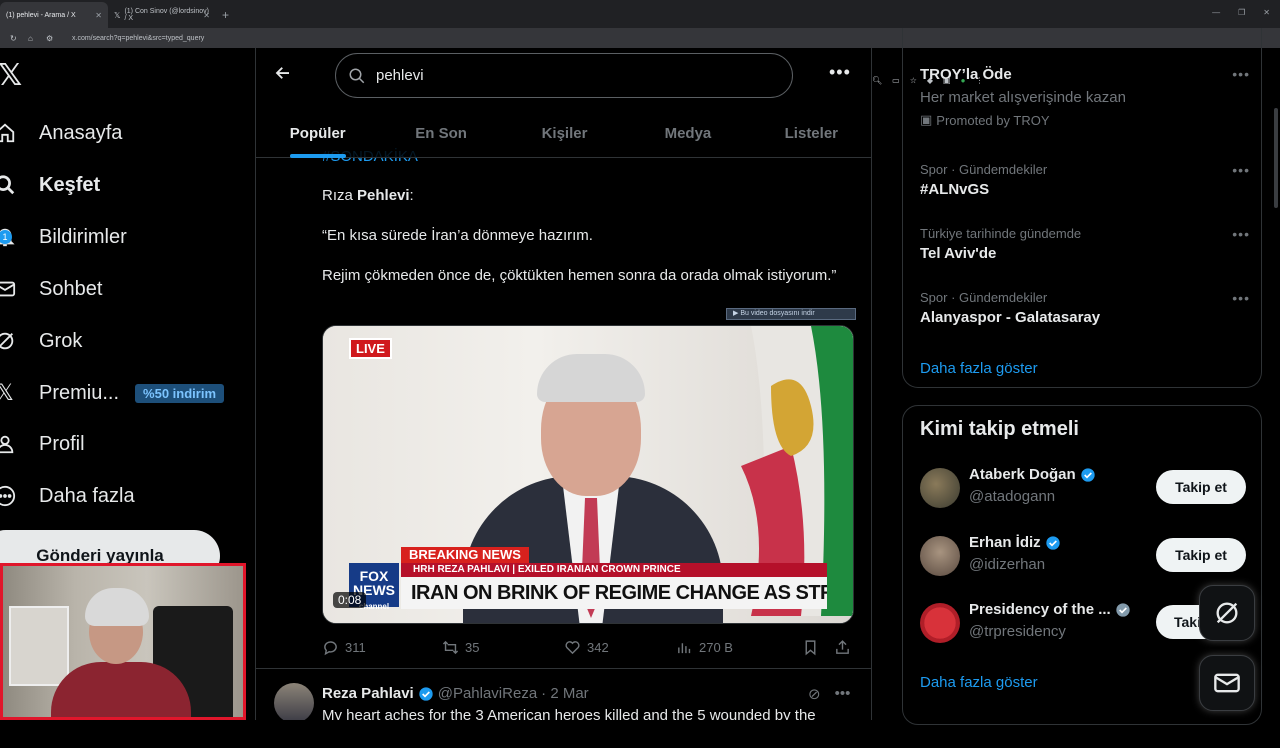 The width and height of the screenshot is (1280, 748). What do you see at coordinates (1083, 623) in the screenshot?
I see `follow-suggestion: Presidency of the ... @trpresidency Taki` at bounding box center [1083, 623].